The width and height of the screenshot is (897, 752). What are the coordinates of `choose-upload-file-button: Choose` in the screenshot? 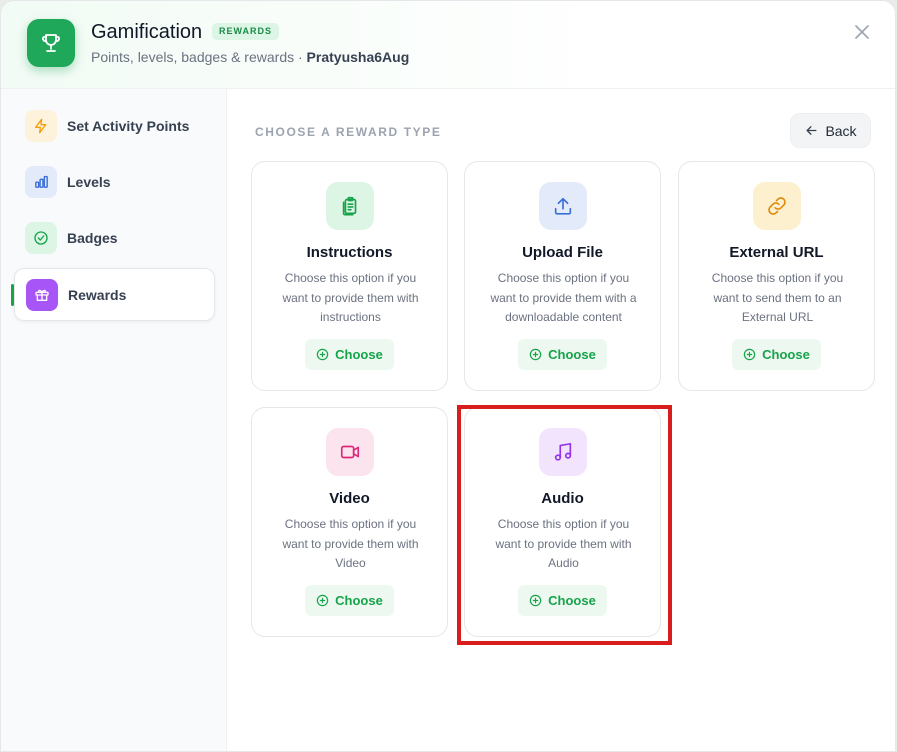 It's located at (562, 354).